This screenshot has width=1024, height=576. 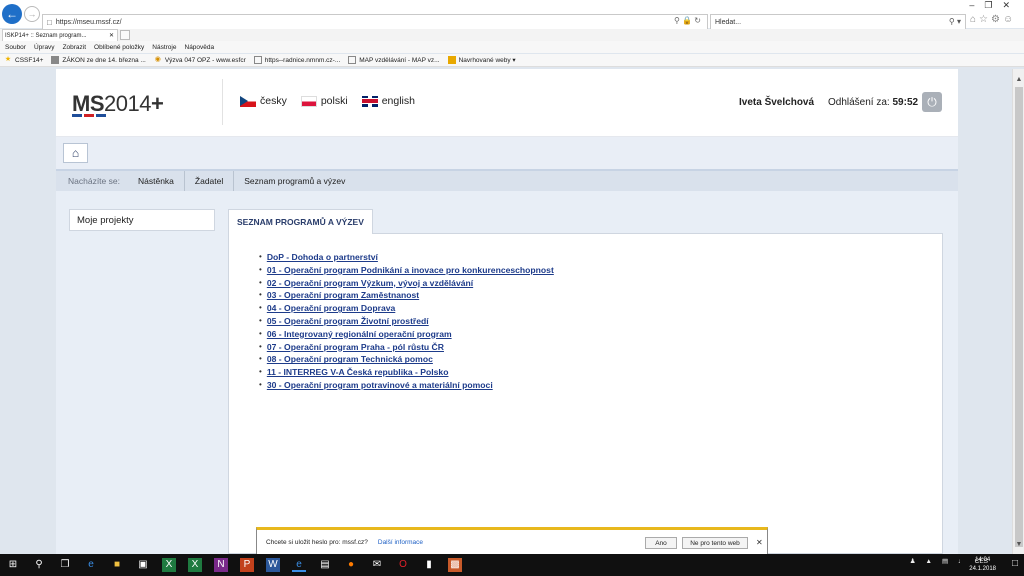 I want to click on browser-tab: ISKP14+ :: Seznam program... ✕, so click(x=60, y=35).